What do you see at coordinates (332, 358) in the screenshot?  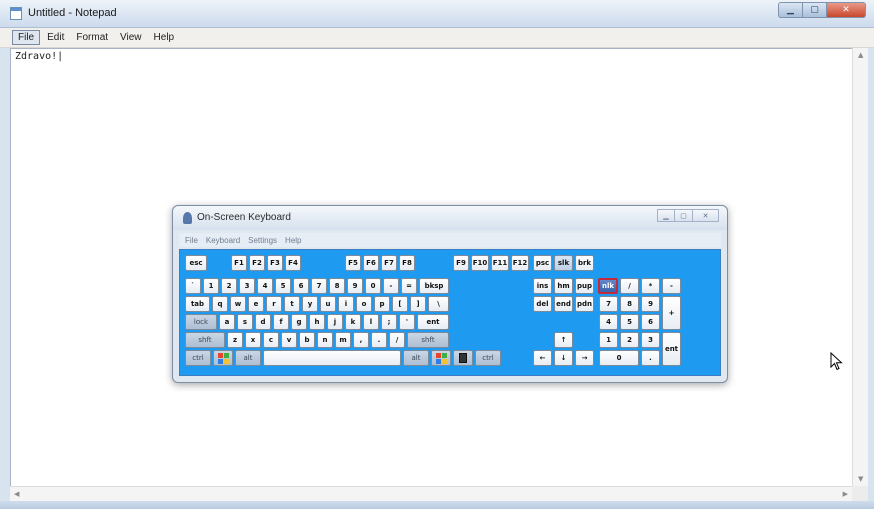 I see `key-space` at bounding box center [332, 358].